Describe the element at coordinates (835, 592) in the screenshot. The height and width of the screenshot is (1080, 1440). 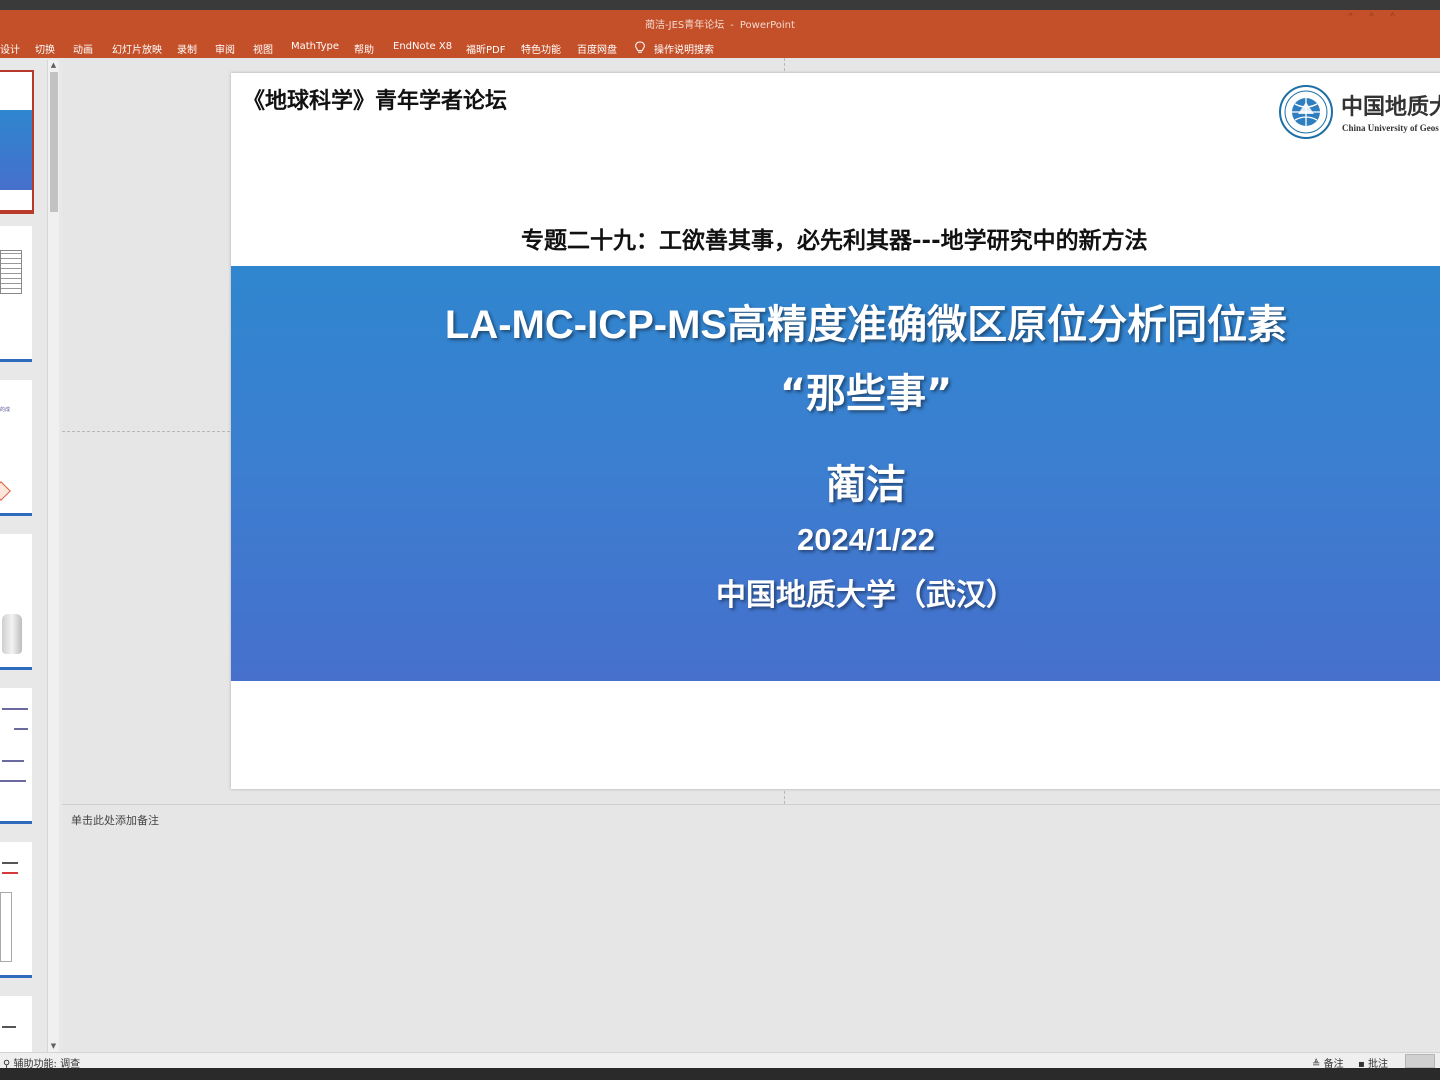
I see `affiliation: 中国地质大学（武汉）` at that location.